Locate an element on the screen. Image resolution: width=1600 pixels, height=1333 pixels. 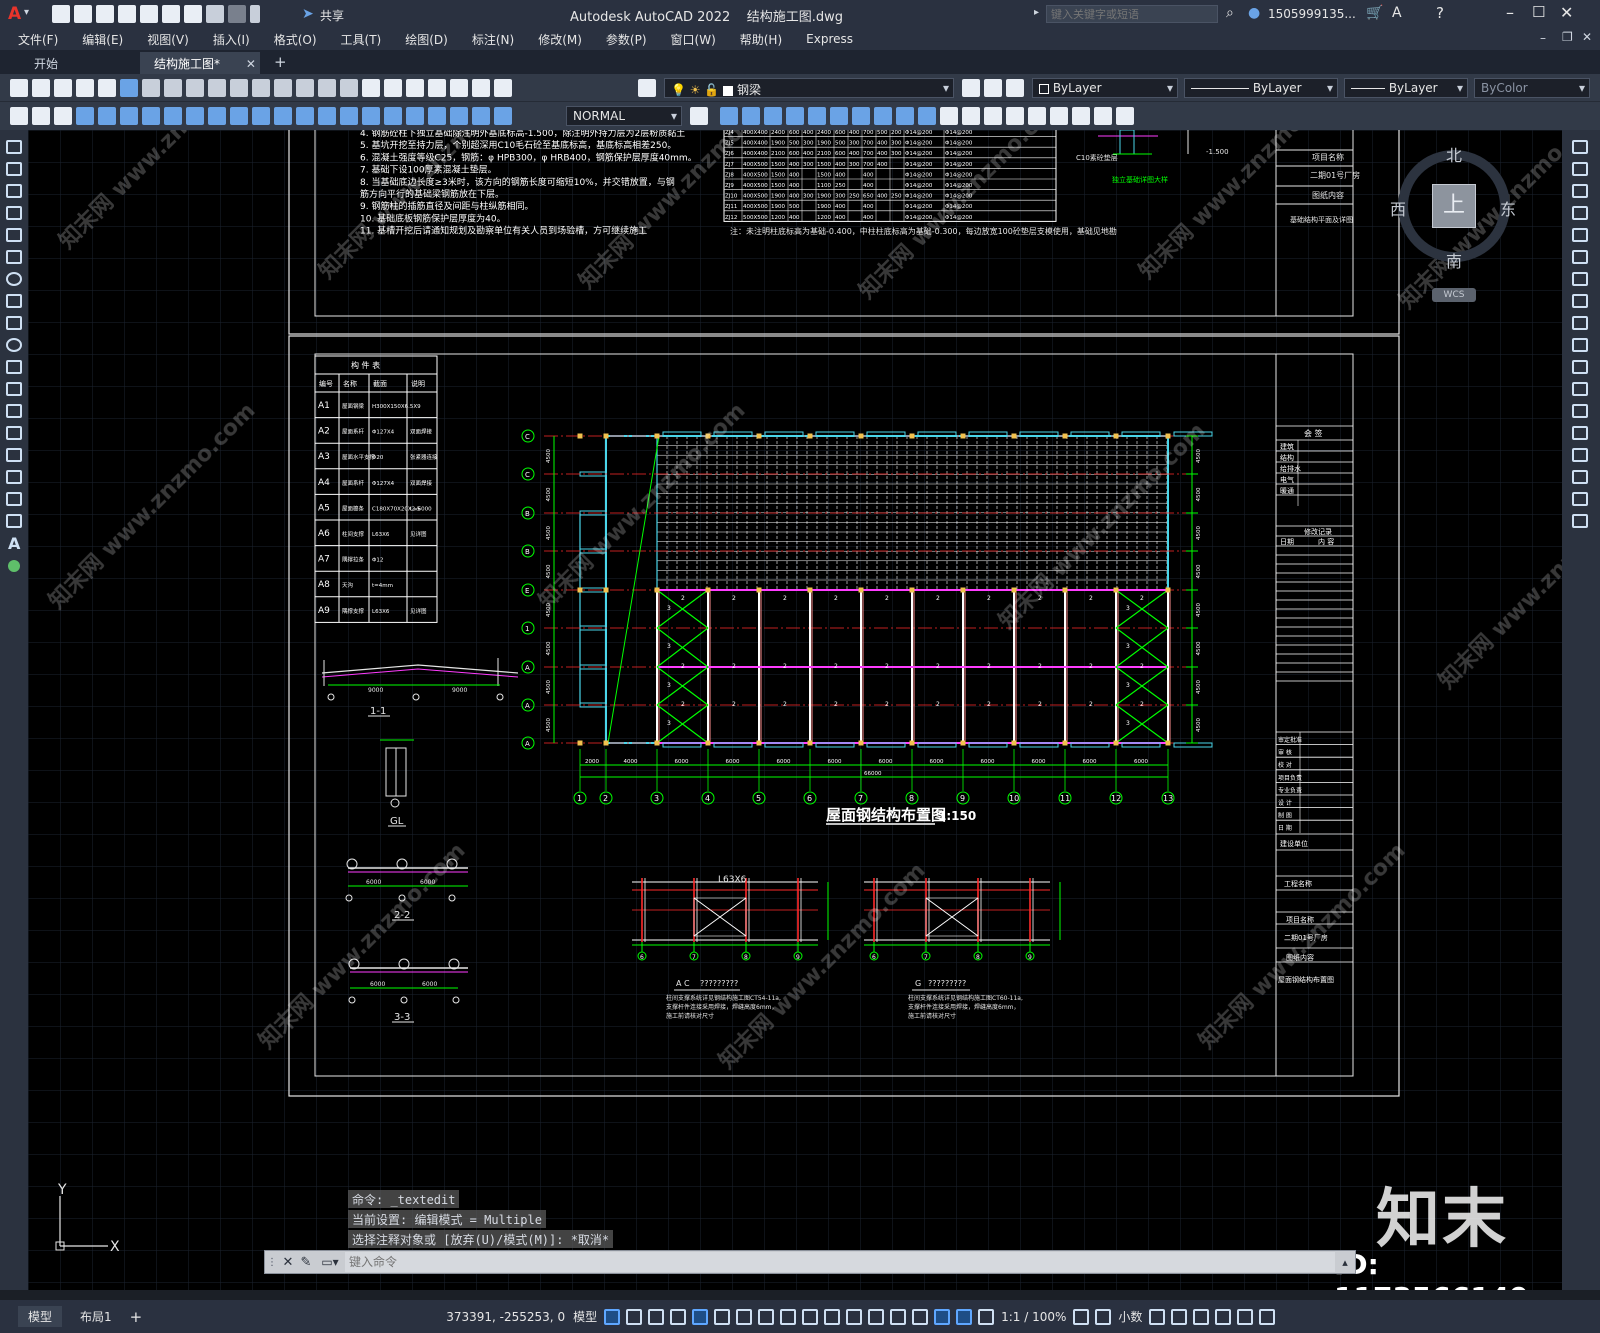
search-expand-icon: ▸ is located at coordinates (1036, 12).